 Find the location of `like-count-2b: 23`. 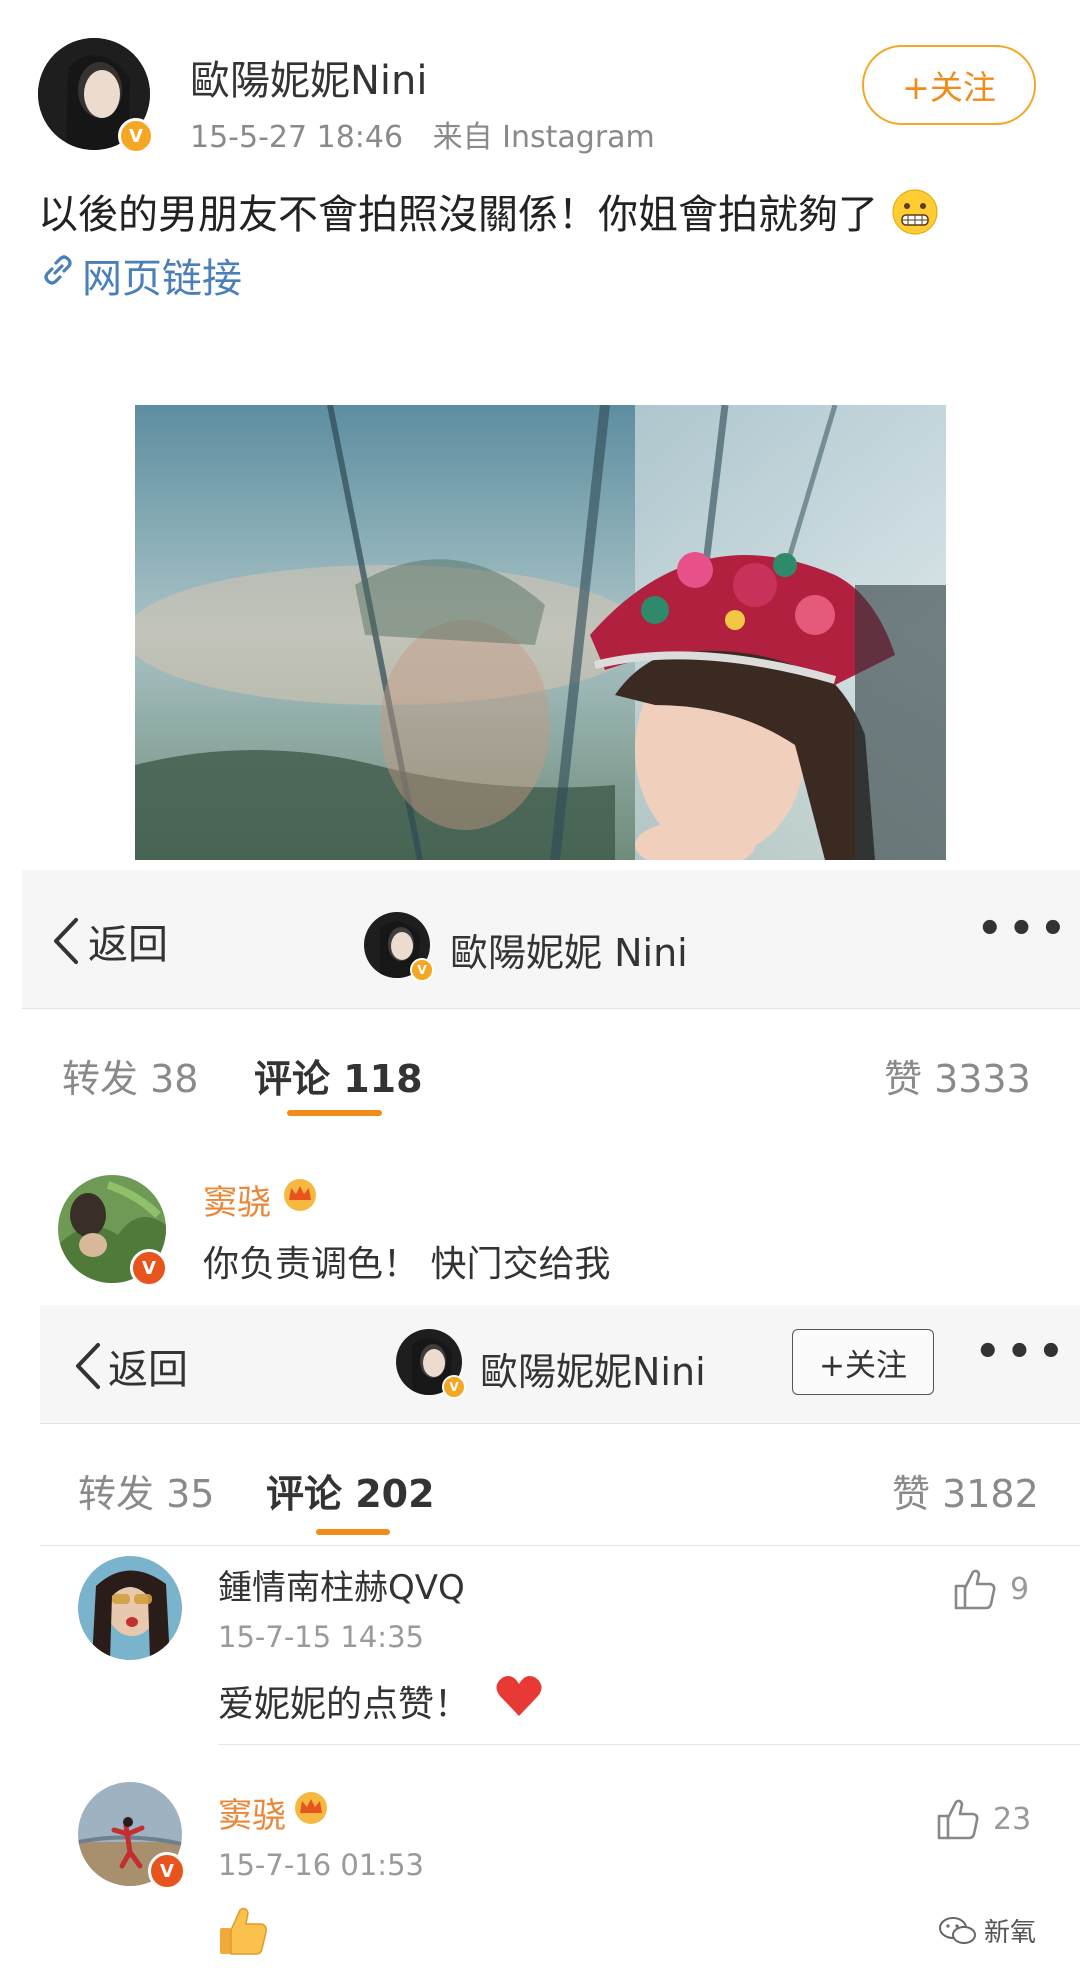

like-count-2b: 23 is located at coordinates (1012, 1819).